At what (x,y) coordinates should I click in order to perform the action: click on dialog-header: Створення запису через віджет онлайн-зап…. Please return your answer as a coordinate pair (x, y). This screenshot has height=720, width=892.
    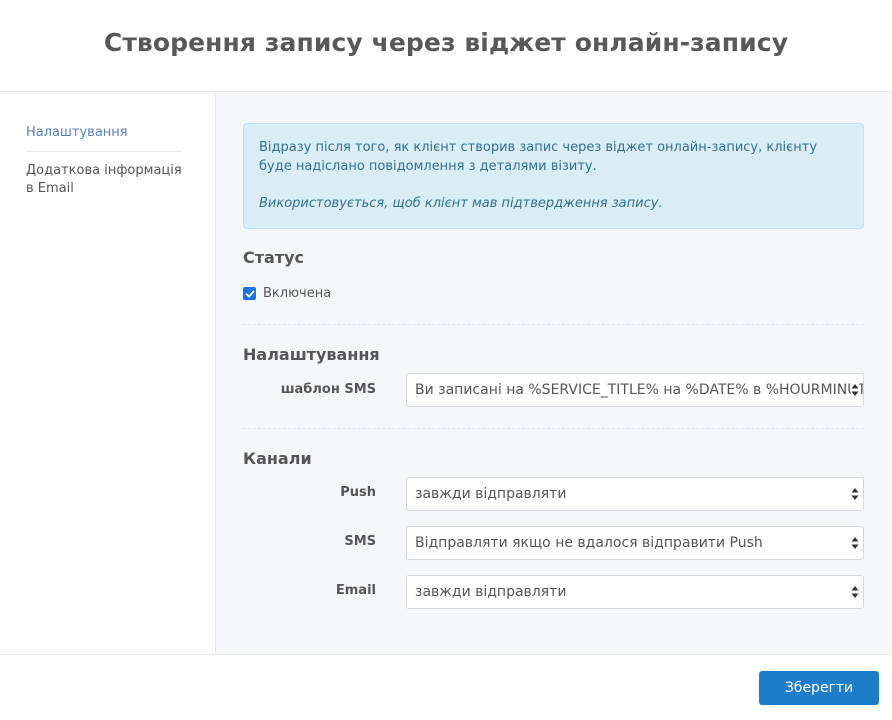
    Looking at the image, I should click on (446, 46).